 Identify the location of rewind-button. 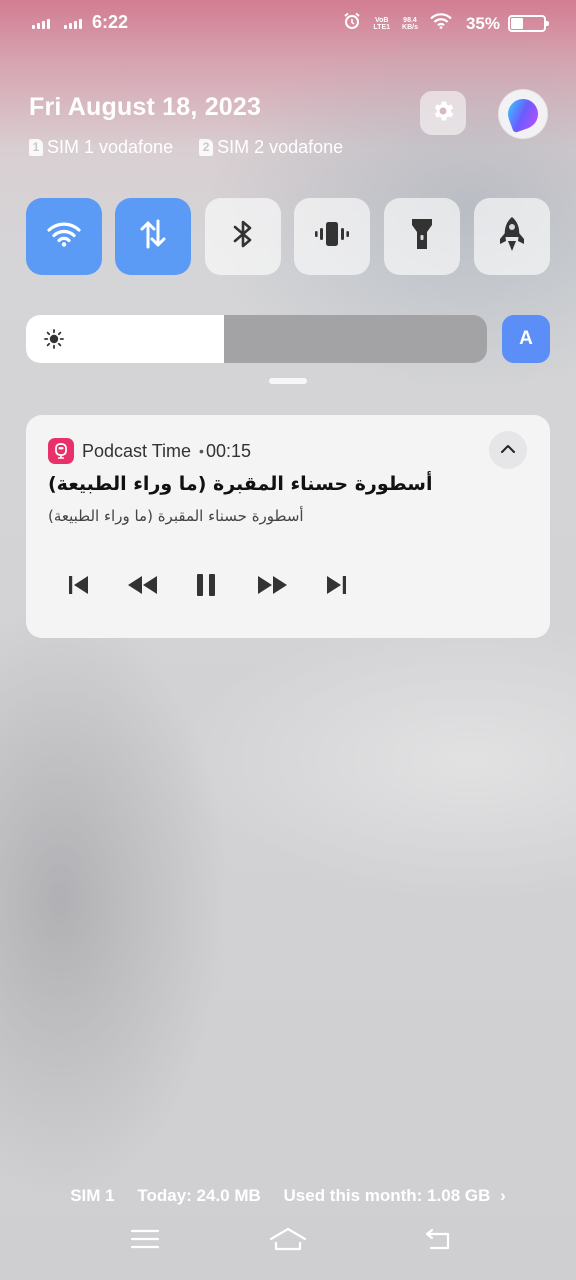
(143, 587).